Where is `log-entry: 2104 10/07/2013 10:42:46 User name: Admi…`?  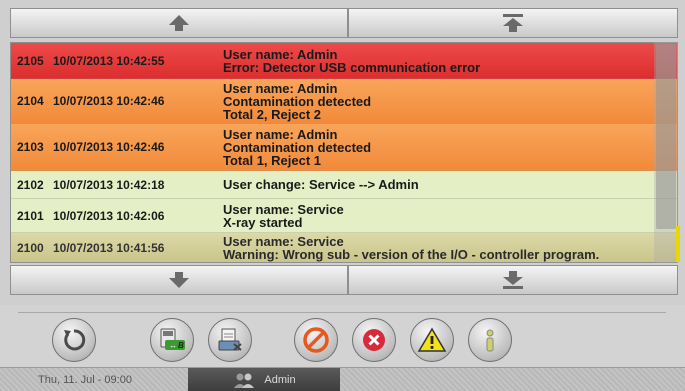
log-entry: 2104 10/07/2013 10:42:46 User name: Admi… is located at coordinates (344, 101).